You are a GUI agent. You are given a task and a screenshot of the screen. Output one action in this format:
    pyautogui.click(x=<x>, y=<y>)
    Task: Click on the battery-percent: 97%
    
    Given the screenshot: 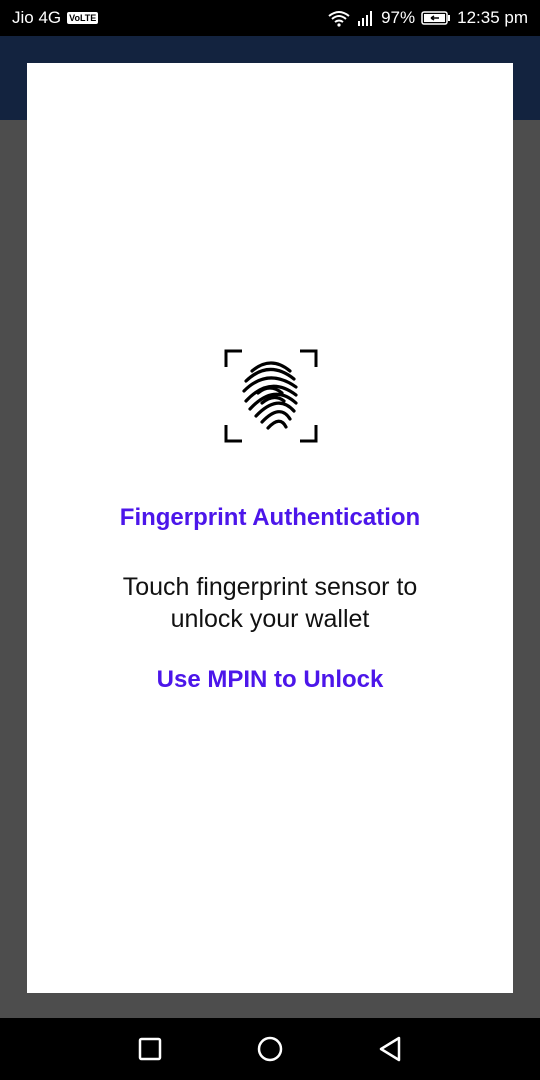 What is the action you would take?
    pyautogui.click(x=398, y=17)
    